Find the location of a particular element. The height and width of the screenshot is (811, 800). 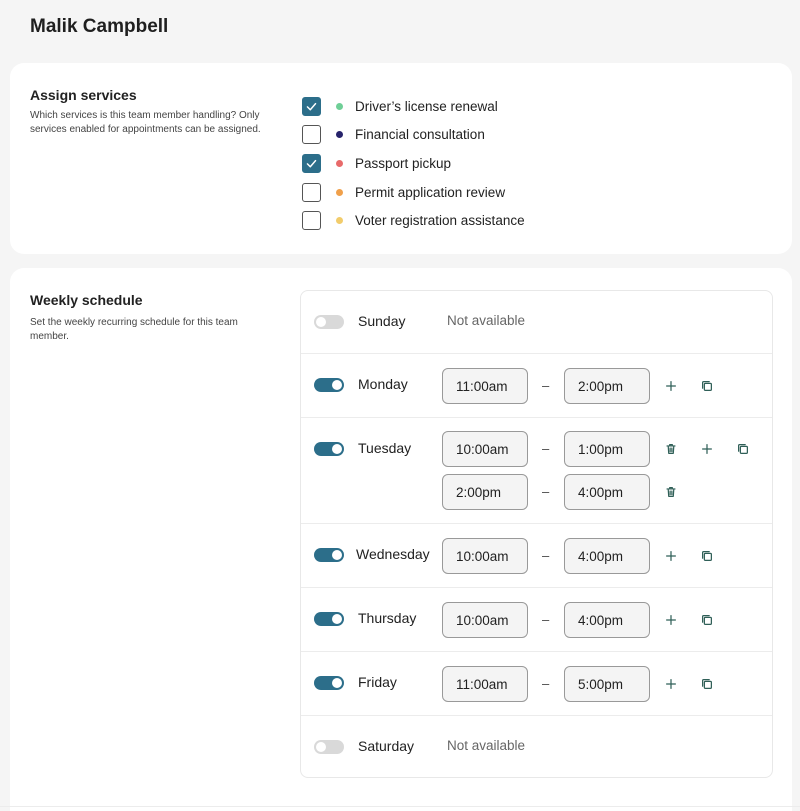

service-row: Driver’s license renewal is located at coordinates (413, 106).